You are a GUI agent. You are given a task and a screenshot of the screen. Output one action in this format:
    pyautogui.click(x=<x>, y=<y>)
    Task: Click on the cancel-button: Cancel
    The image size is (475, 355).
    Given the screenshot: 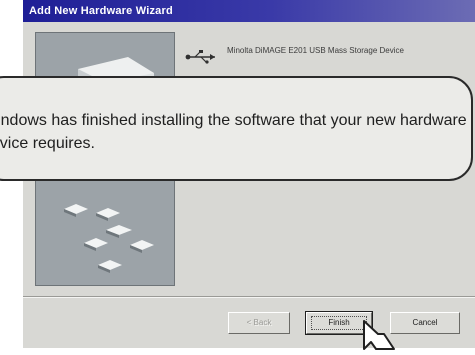 What is the action you would take?
    pyautogui.click(x=425, y=323)
    